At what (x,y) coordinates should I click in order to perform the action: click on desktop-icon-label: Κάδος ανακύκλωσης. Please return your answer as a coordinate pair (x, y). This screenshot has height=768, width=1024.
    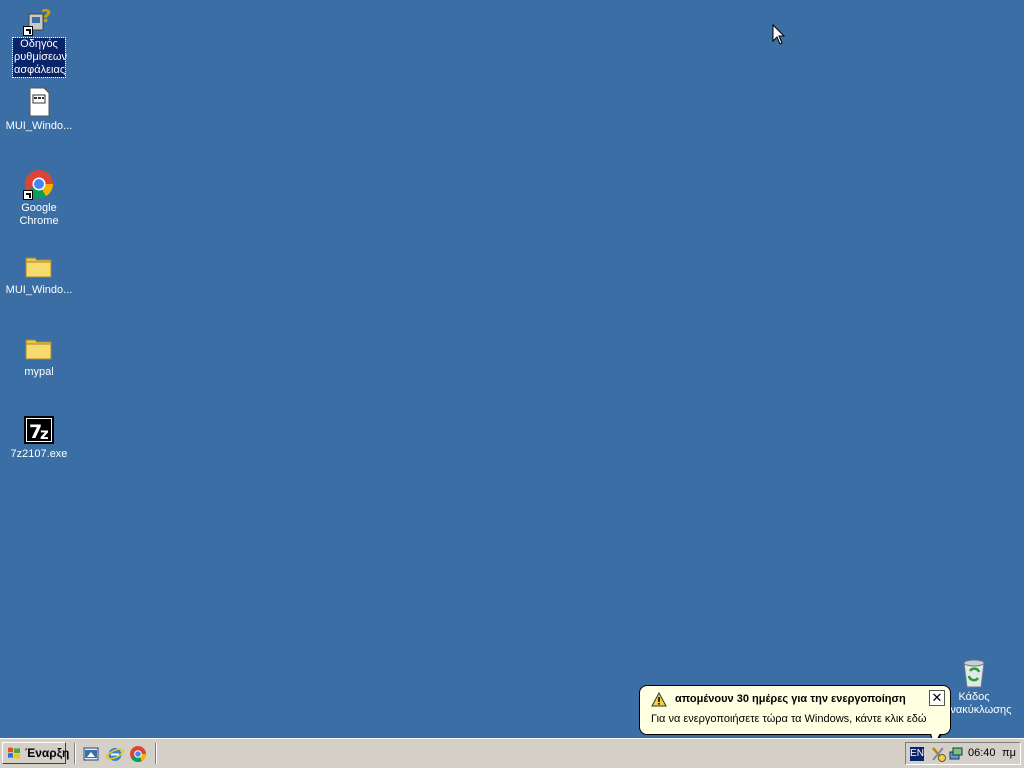
    Looking at the image, I should click on (978, 703).